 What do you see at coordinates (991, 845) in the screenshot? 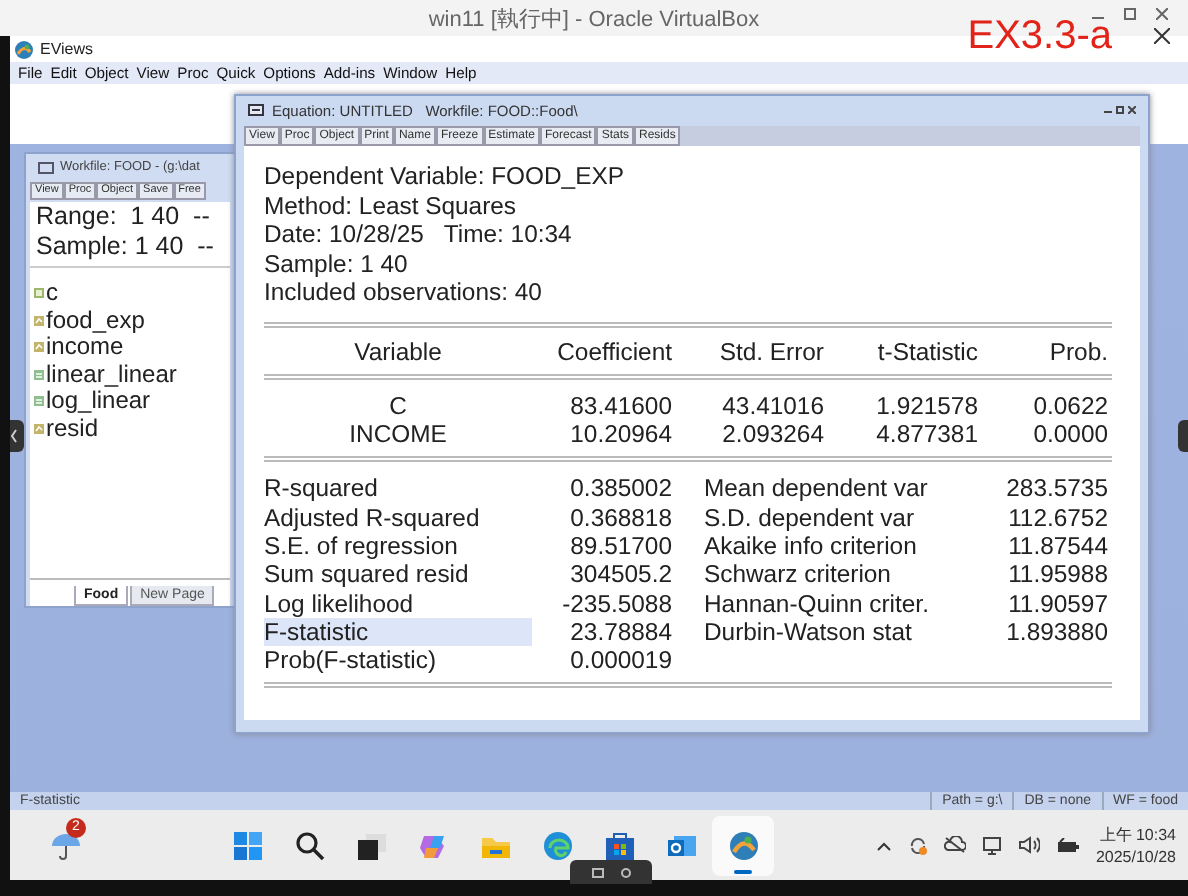
I see `network-icon` at bounding box center [991, 845].